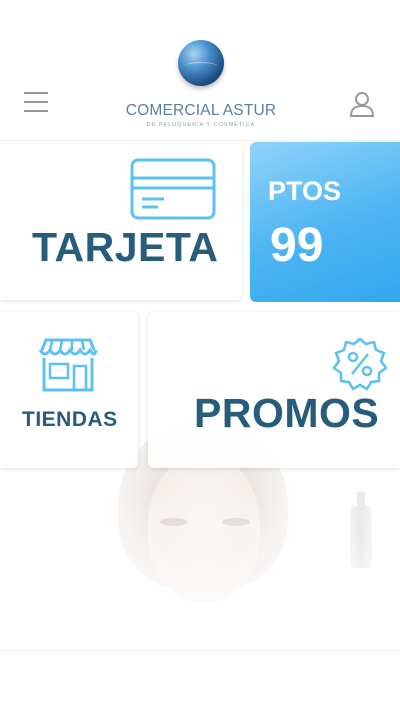 This screenshot has width=400, height=711. Describe the element at coordinates (297, 245) in the screenshot. I see `points-value: 99` at that location.